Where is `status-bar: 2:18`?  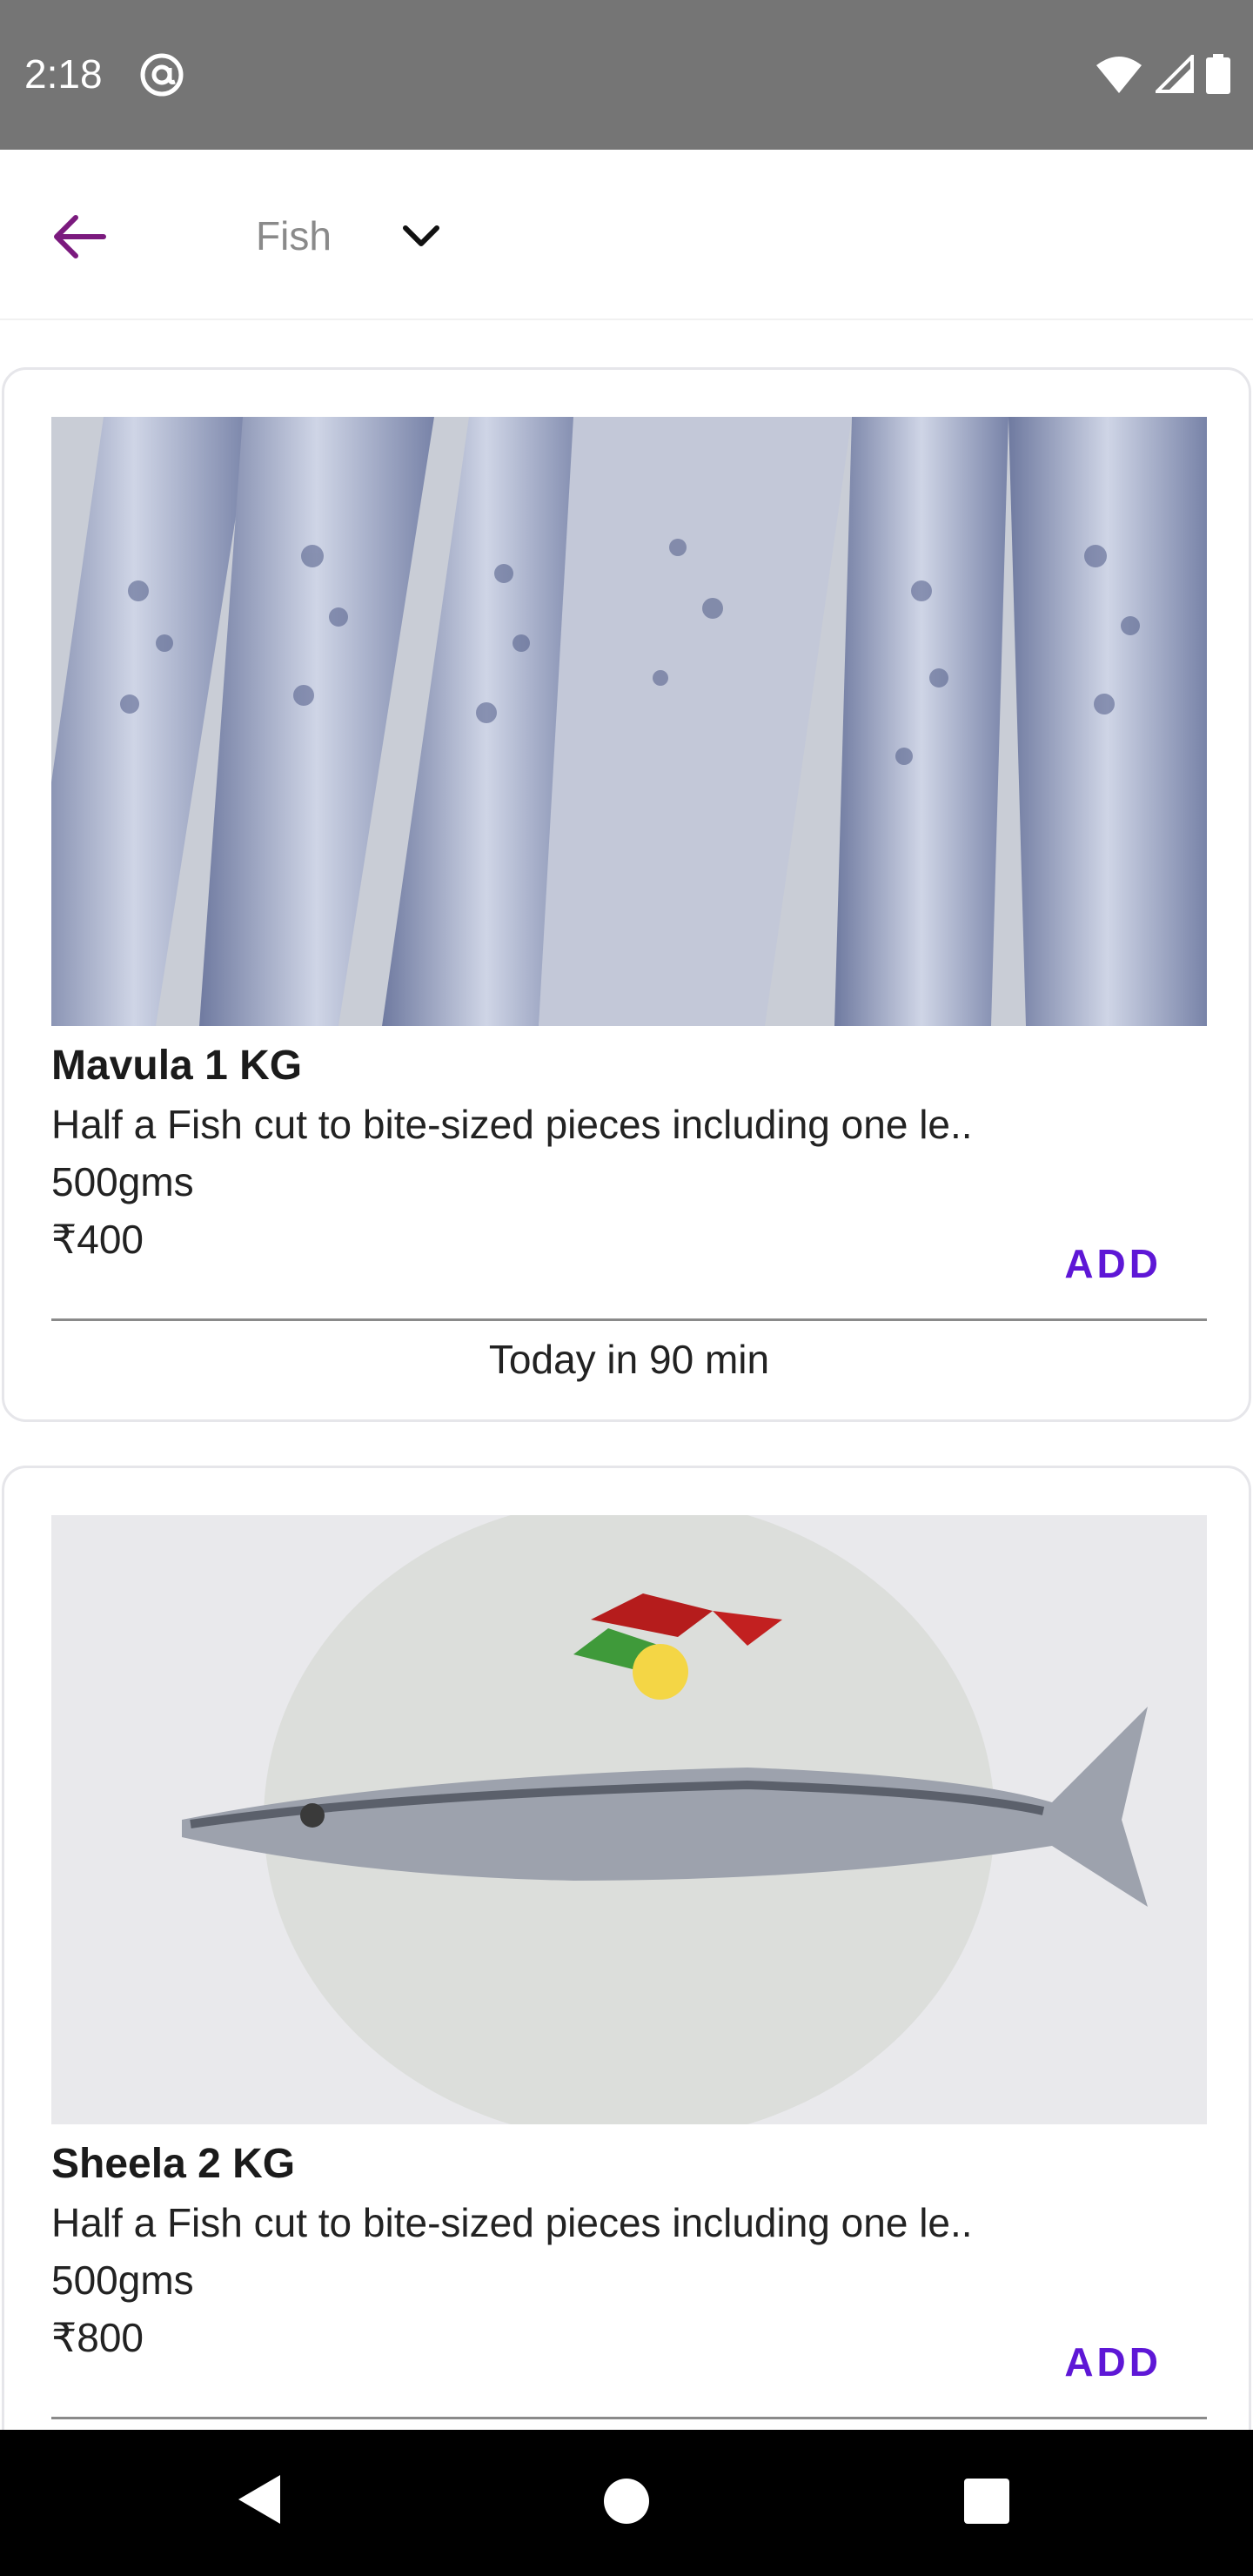
status-bar: 2:18 is located at coordinates (626, 75).